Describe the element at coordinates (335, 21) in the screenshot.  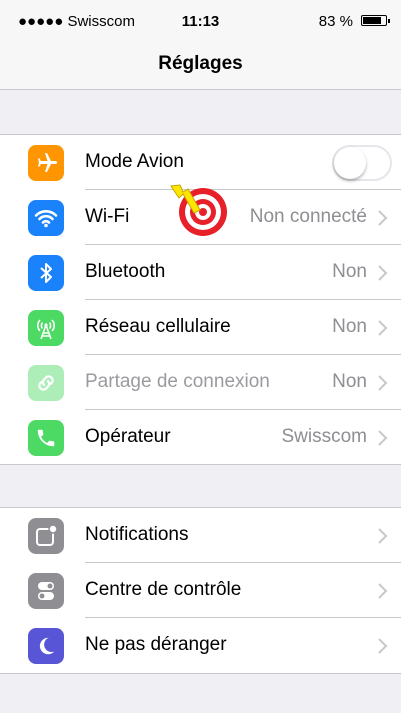
I see `battery-percent: 83 %` at that location.